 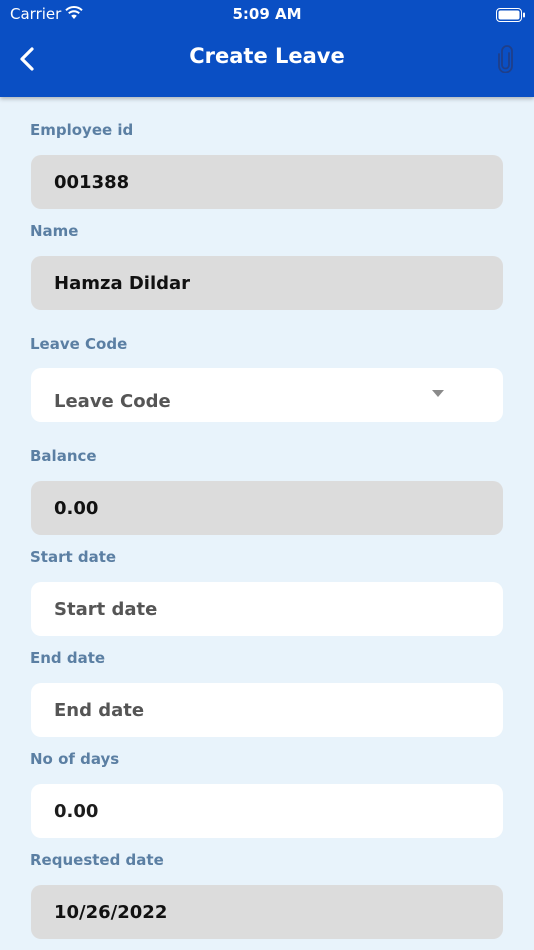 I want to click on requested-date-field: 10/26/2022, so click(x=267, y=912).